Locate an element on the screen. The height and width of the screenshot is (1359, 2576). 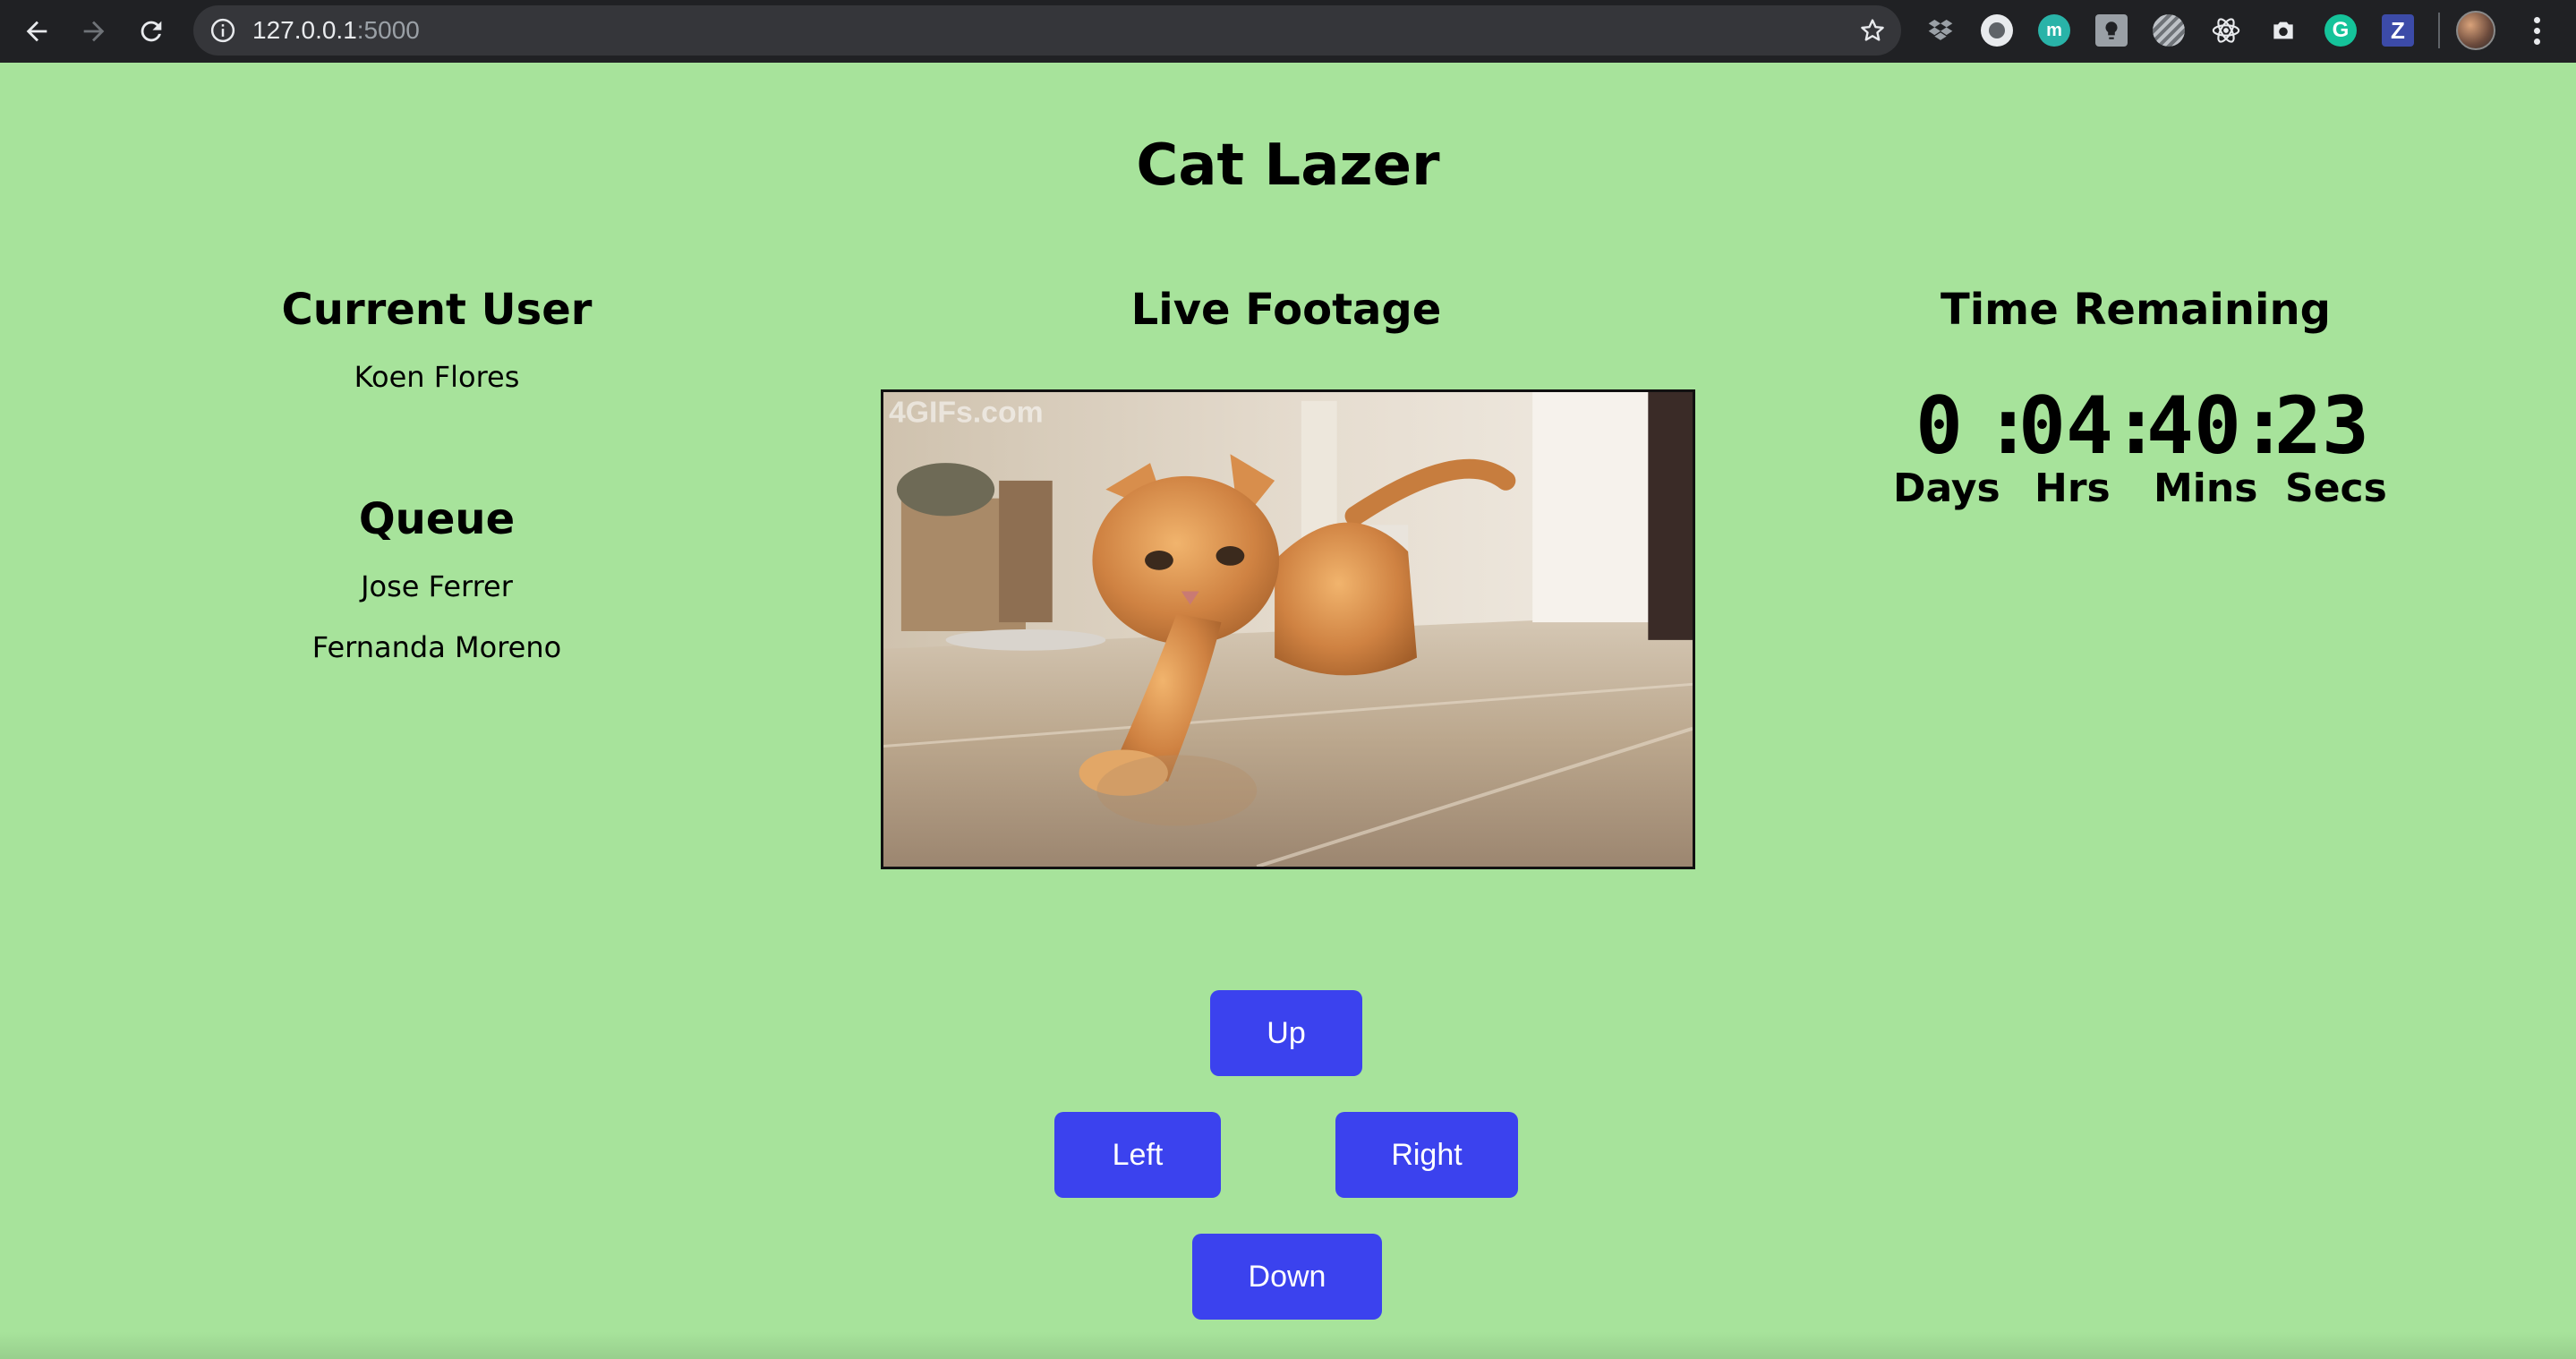
timer-seconds-value: 23 is located at coordinates (2321, 426).